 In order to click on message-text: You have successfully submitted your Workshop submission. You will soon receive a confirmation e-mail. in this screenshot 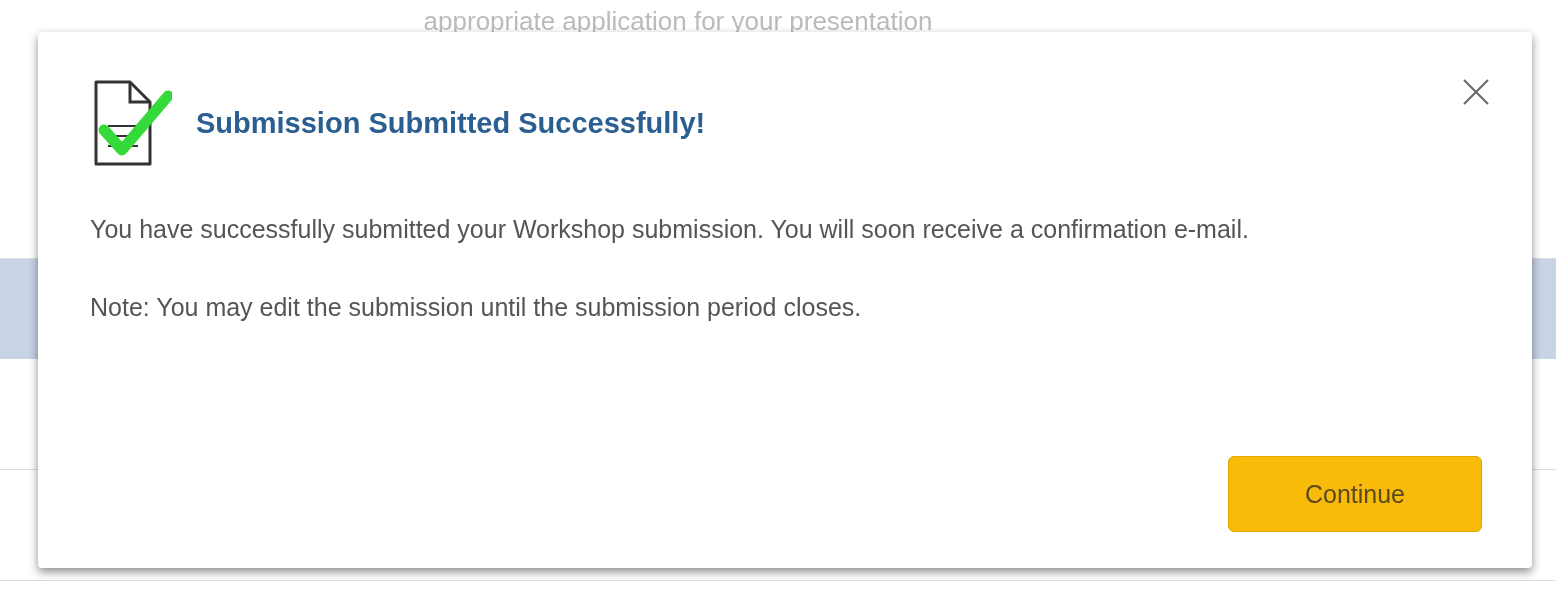, I will do `click(670, 229)`.